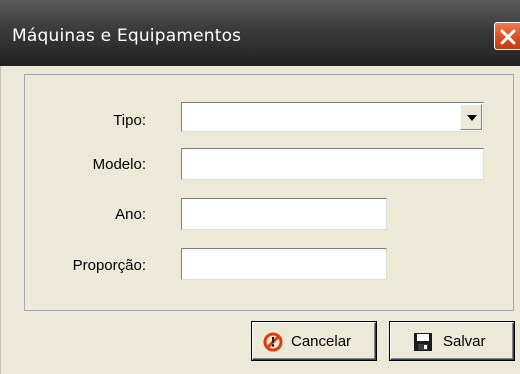 The height and width of the screenshot is (374, 520). What do you see at coordinates (127, 36) in the screenshot?
I see `window-title: Máquinas e Equipamentos` at bounding box center [127, 36].